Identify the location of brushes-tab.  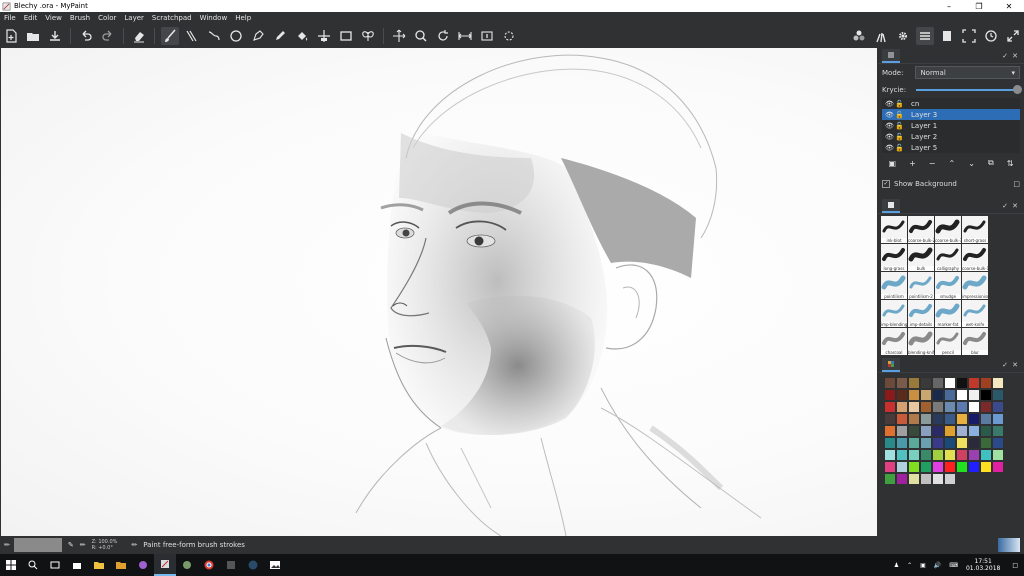
(891, 205).